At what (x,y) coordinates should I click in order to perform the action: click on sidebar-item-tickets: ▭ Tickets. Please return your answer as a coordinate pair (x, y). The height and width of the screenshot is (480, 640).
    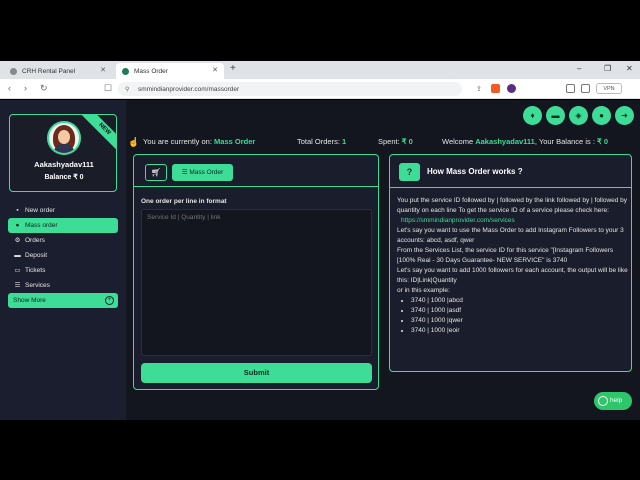
    Looking at the image, I should click on (63, 270).